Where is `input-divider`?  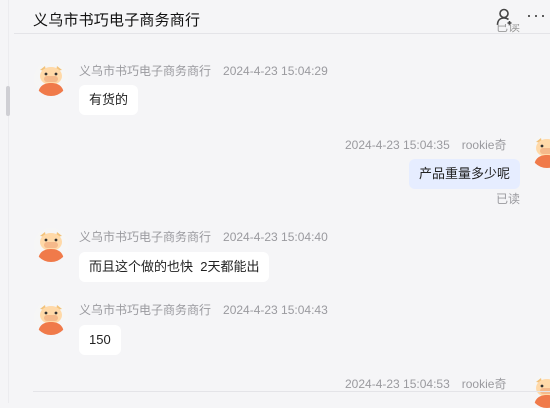
input-divider is located at coordinates (291, 391).